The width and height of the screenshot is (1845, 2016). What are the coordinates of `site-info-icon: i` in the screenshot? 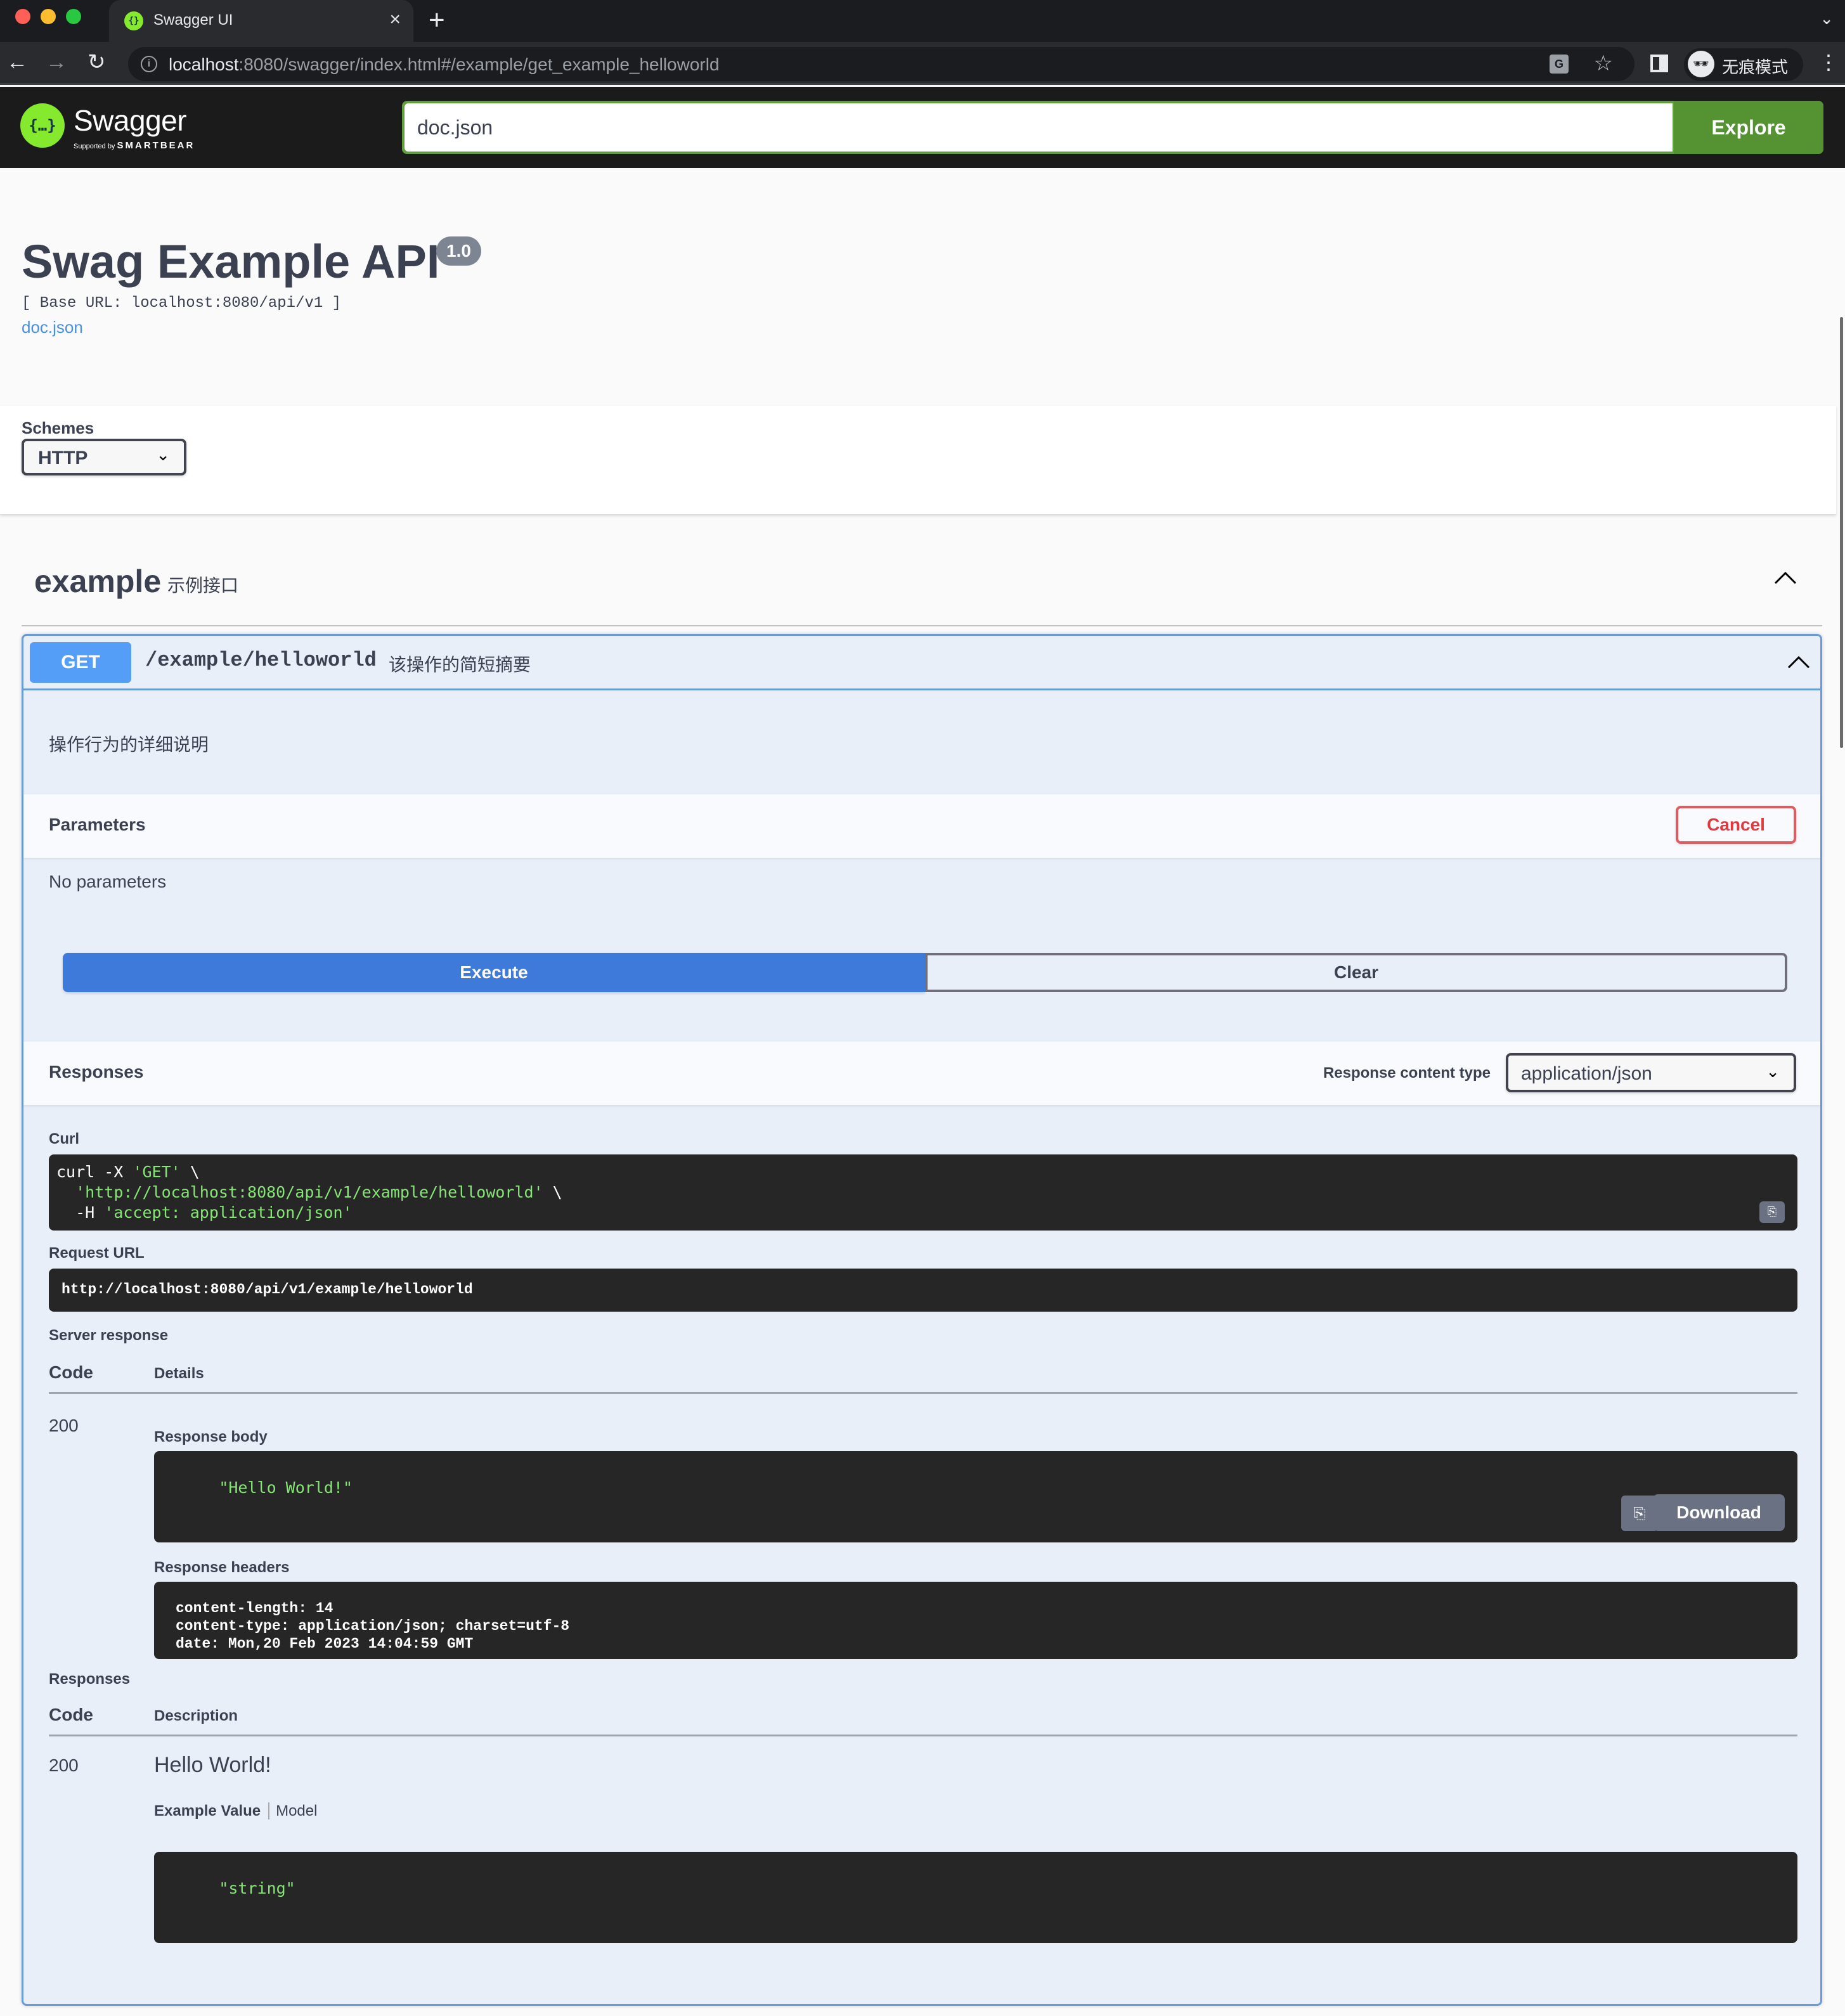 It's located at (149, 64).